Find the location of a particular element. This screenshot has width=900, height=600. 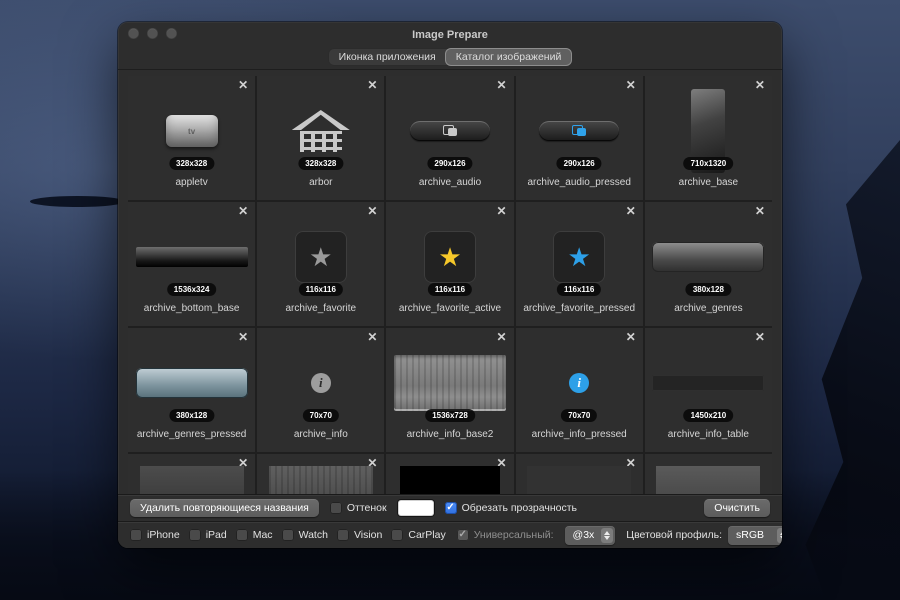

scale-select-value: @3x is located at coordinates (583, 535).